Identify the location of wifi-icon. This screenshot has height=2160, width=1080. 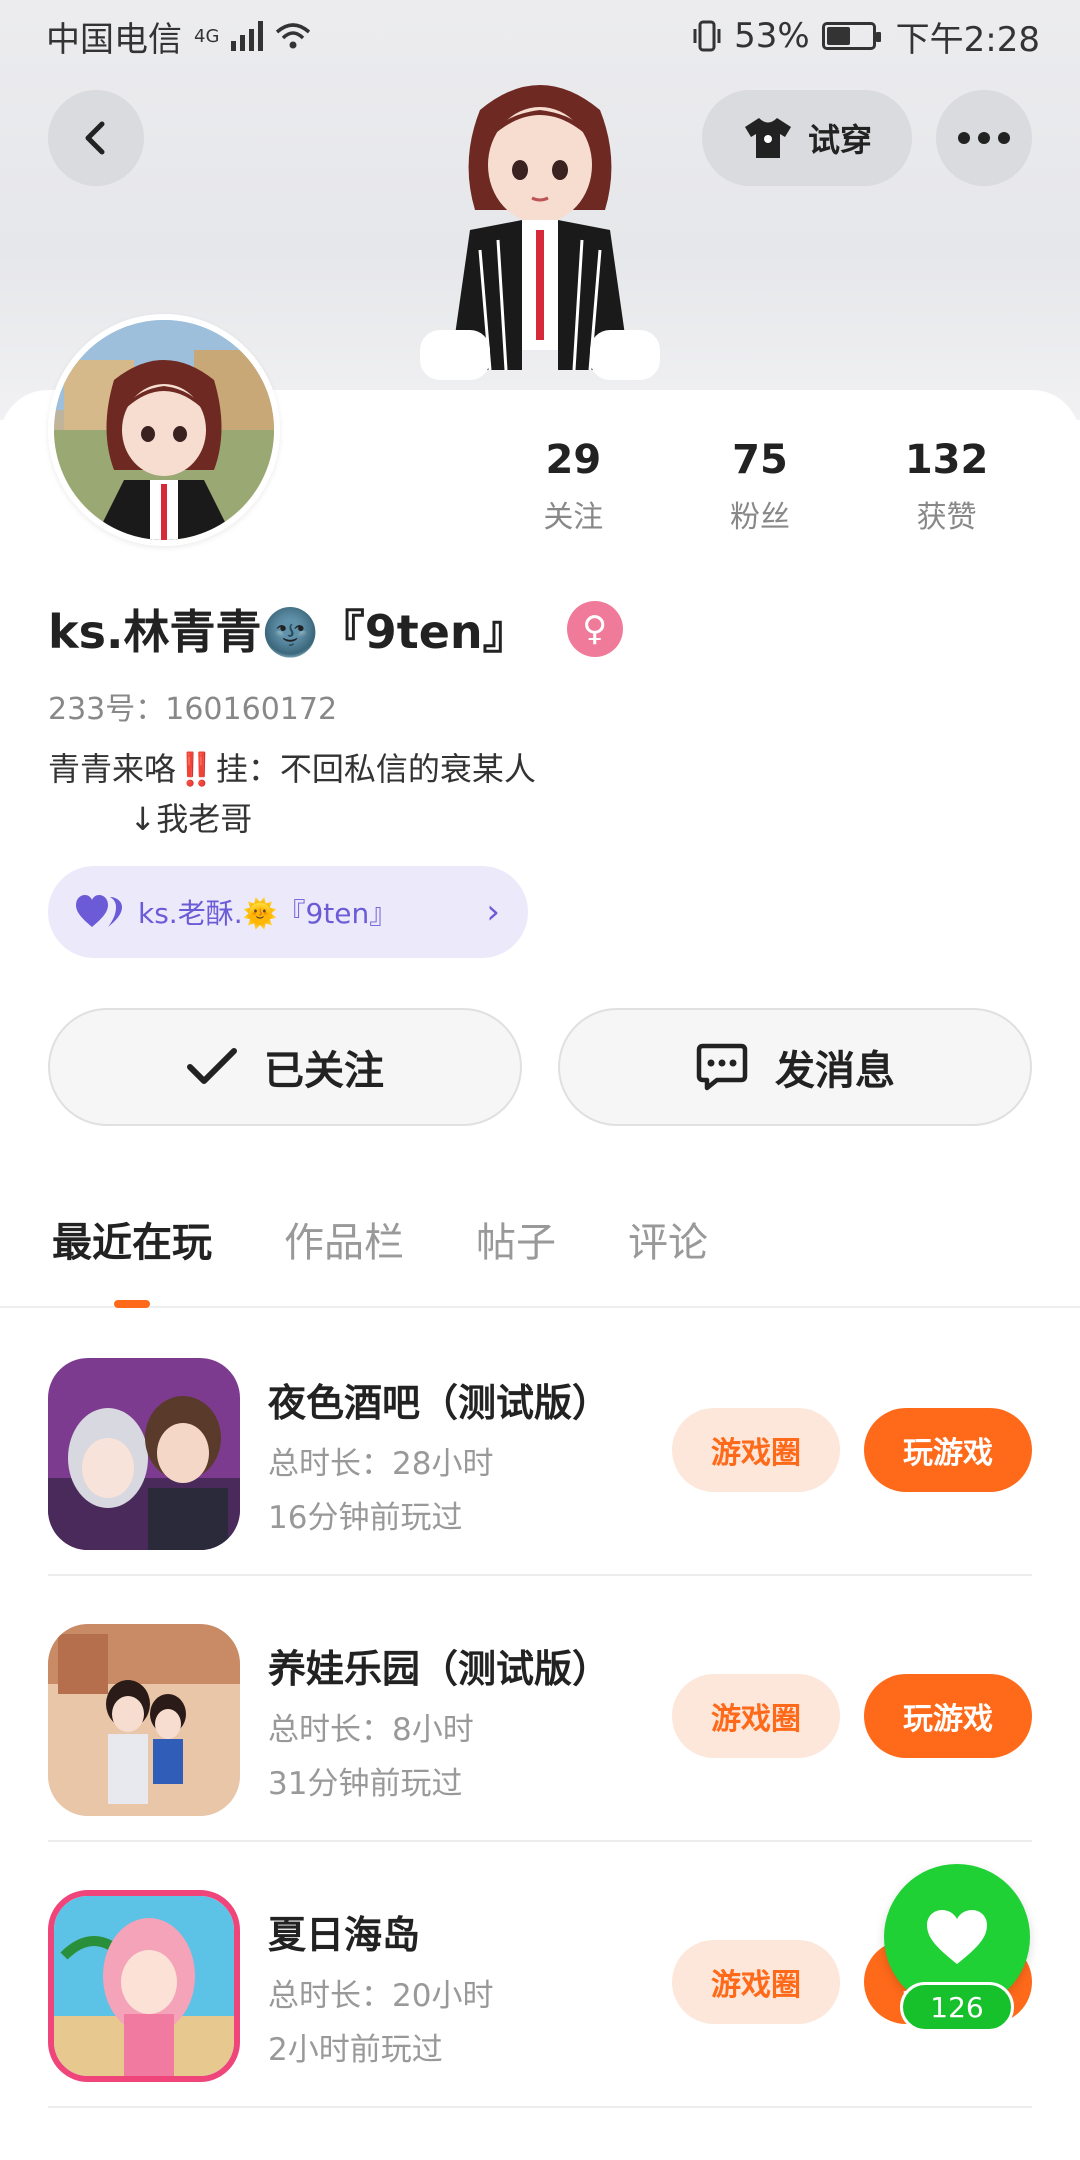
(293, 36).